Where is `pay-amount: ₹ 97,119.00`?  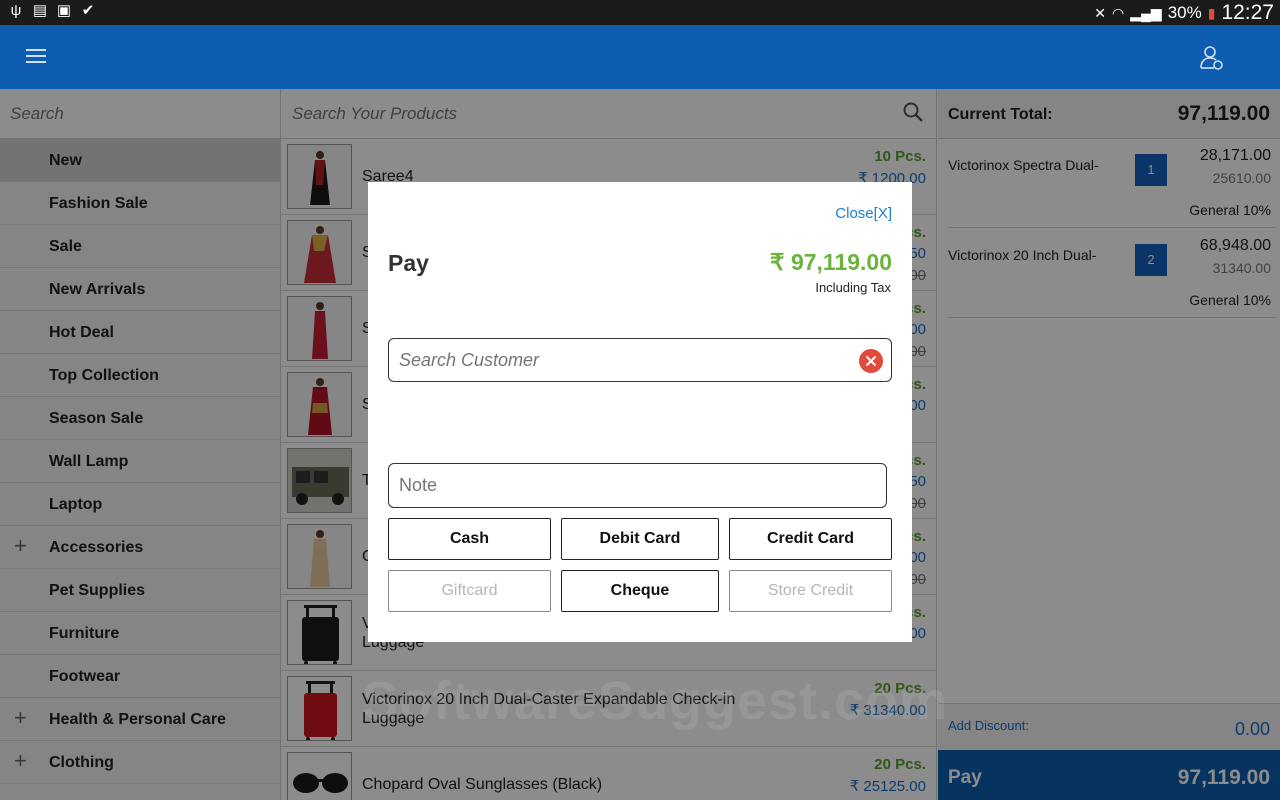
pay-amount: ₹ 97,119.00 is located at coordinates (830, 262).